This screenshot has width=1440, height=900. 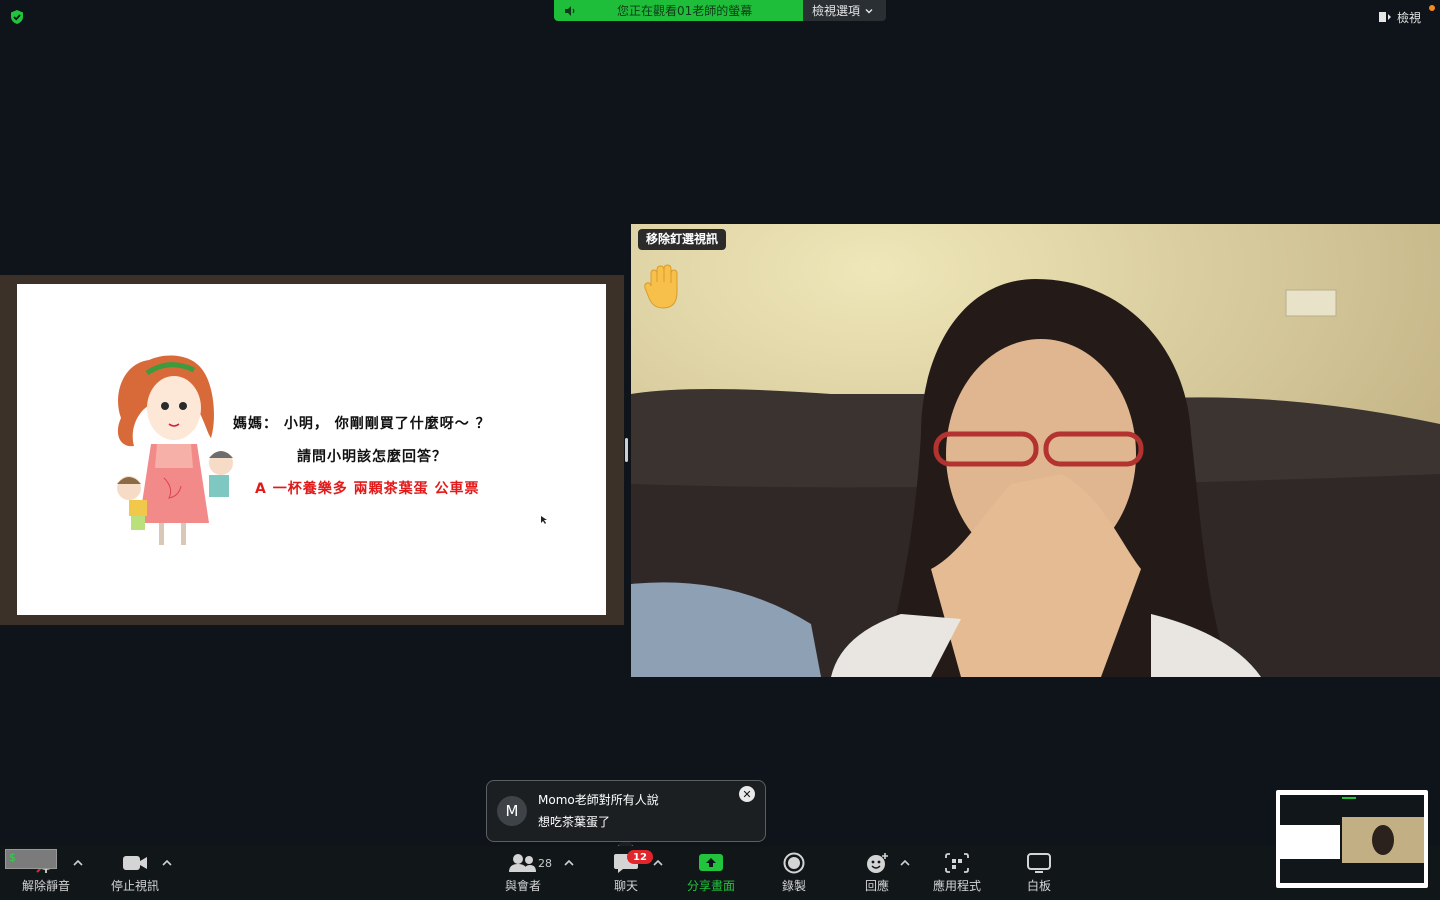 I want to click on mic-level-symbol: $, so click(x=12, y=857).